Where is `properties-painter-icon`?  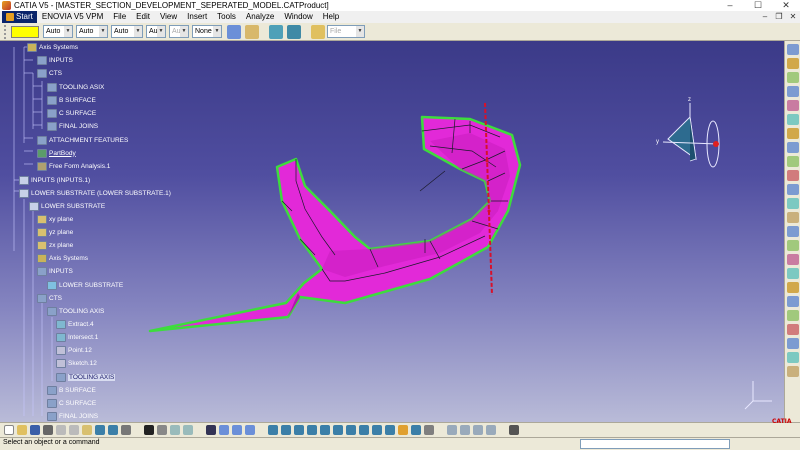
properties-painter-icon is located at coordinates (252, 31).